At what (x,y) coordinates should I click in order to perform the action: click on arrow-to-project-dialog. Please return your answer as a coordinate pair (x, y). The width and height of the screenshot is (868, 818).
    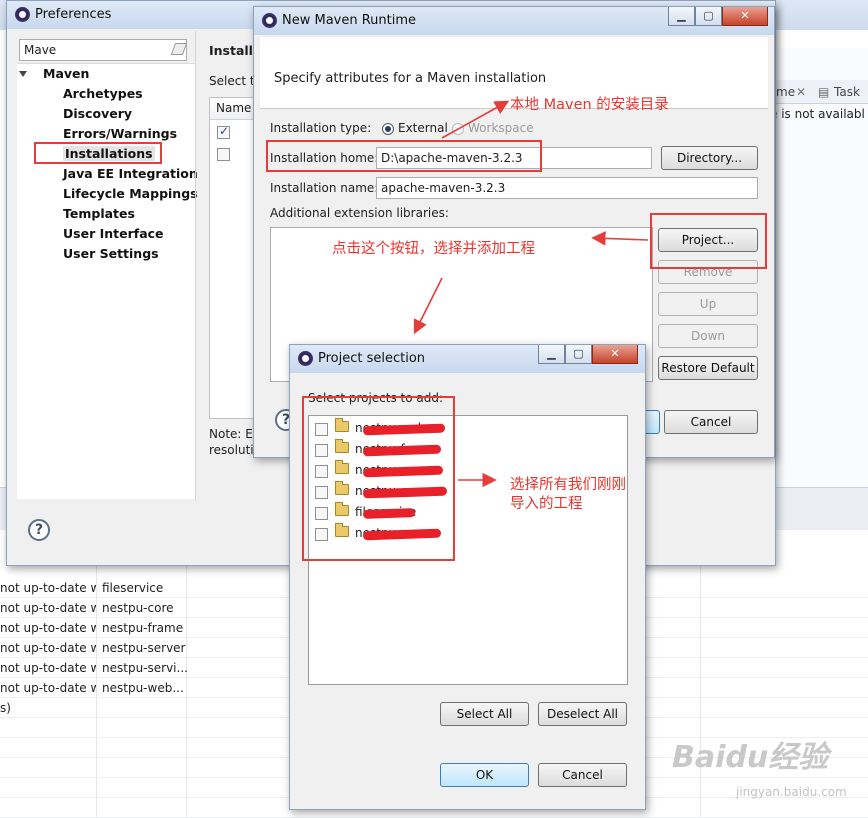
    Looking at the image, I should click on (428, 306).